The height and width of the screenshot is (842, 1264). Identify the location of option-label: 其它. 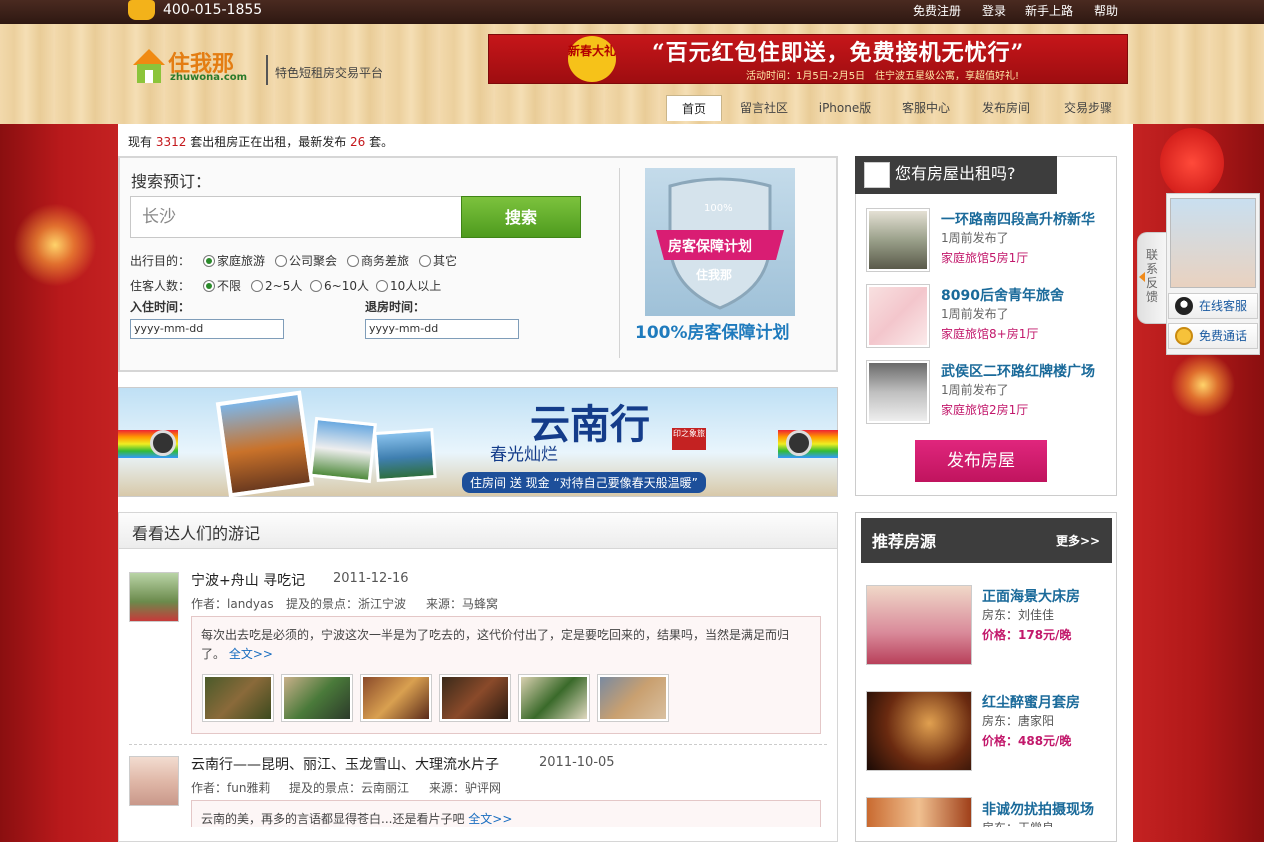
(445, 261).